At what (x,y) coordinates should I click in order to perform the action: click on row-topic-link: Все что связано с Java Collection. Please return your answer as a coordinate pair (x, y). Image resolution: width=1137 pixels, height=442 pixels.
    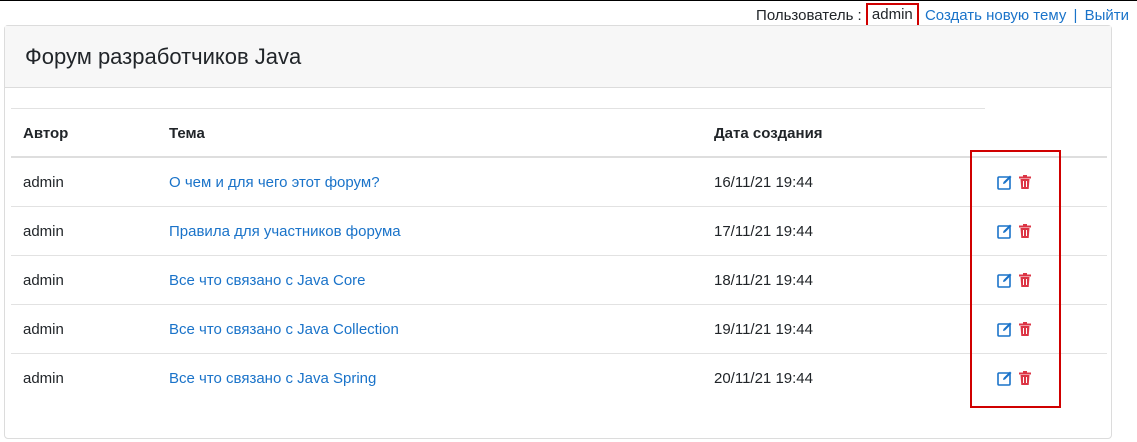
    Looking at the image, I should click on (284, 329).